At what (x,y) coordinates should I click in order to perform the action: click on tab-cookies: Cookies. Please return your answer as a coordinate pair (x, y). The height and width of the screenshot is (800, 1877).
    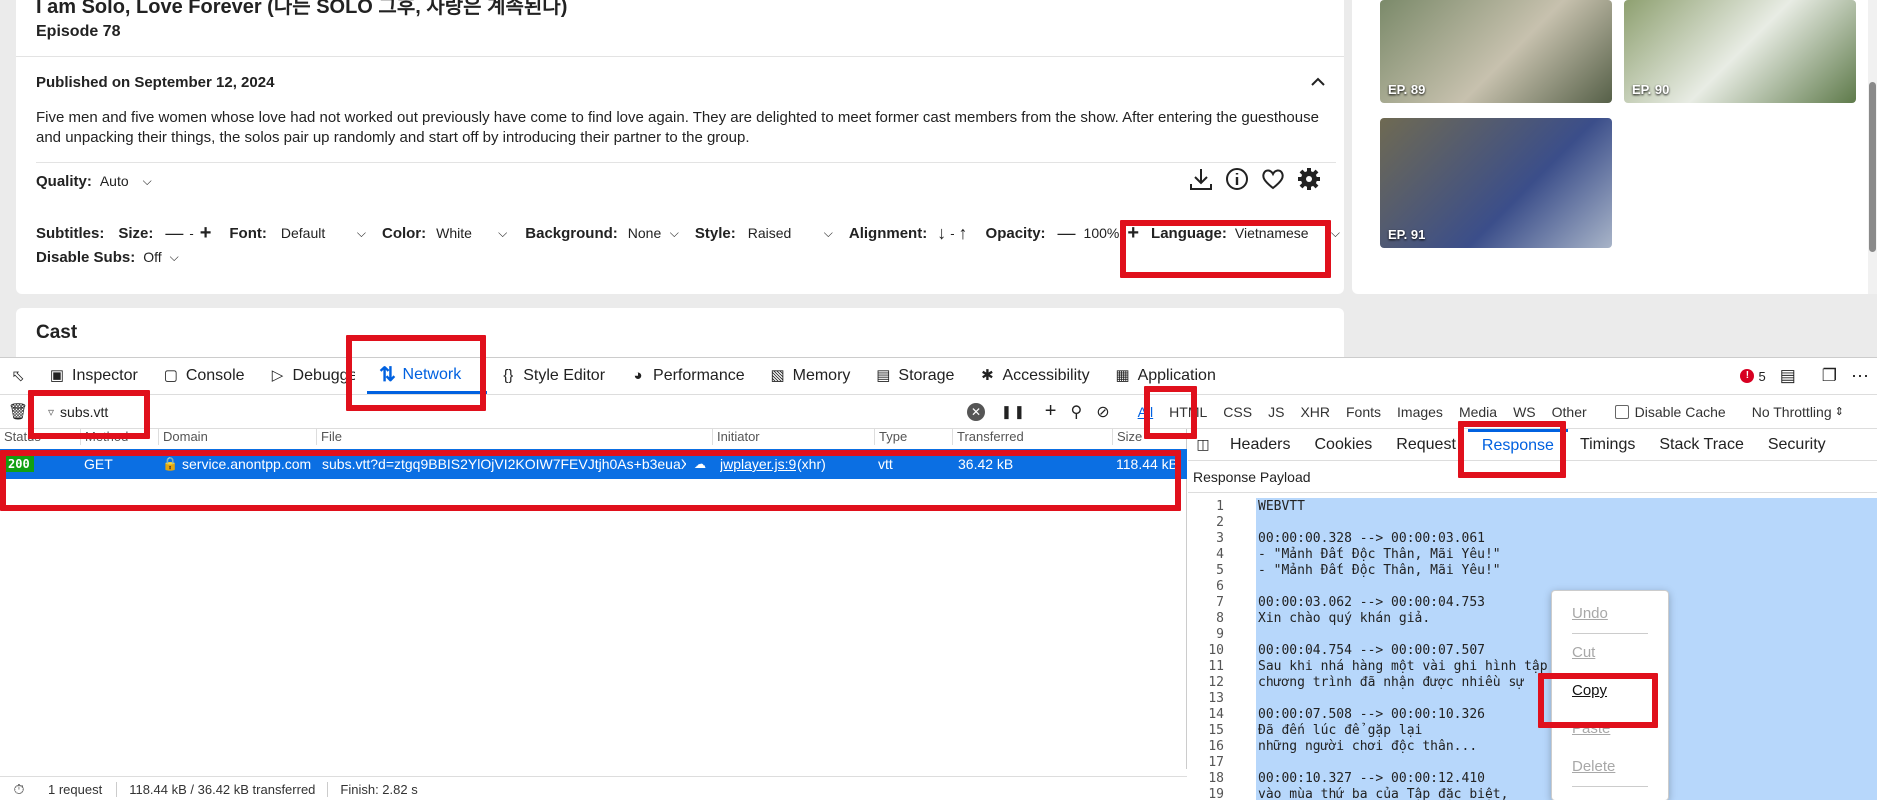
    Looking at the image, I should click on (1343, 445).